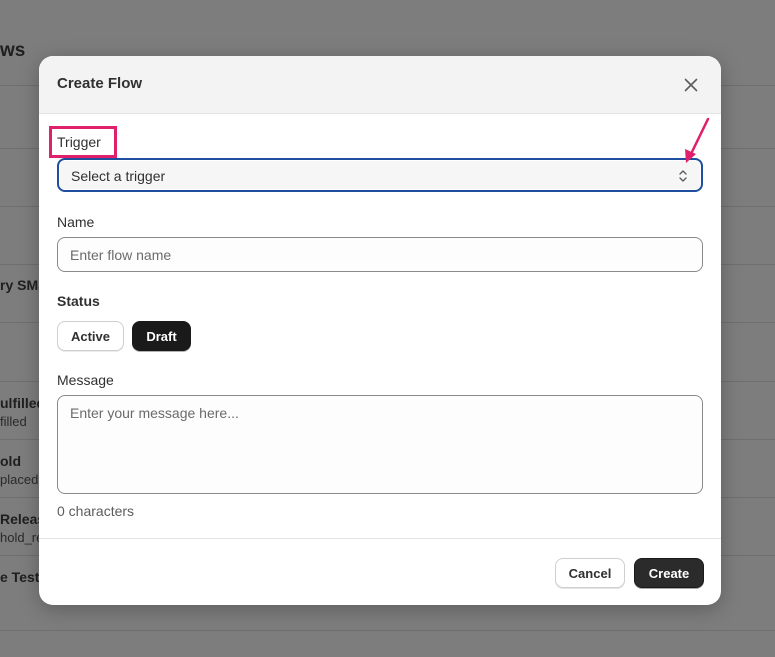 The width and height of the screenshot is (775, 657). Describe the element at coordinates (683, 176) in the screenshot. I see `chevron-up-down-icon` at that location.